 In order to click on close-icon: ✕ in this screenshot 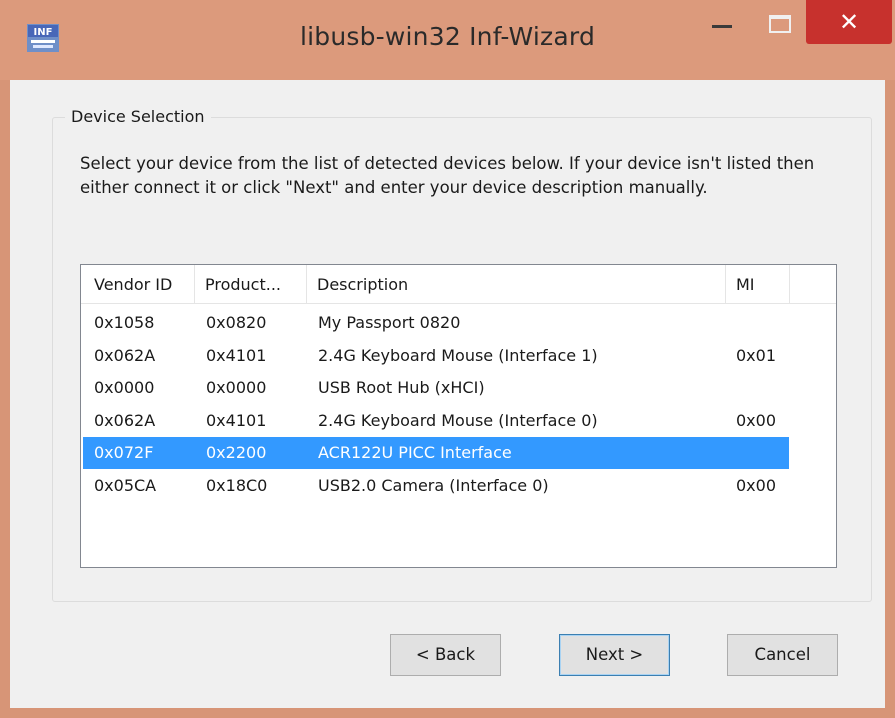, I will do `click(849, 22)`.